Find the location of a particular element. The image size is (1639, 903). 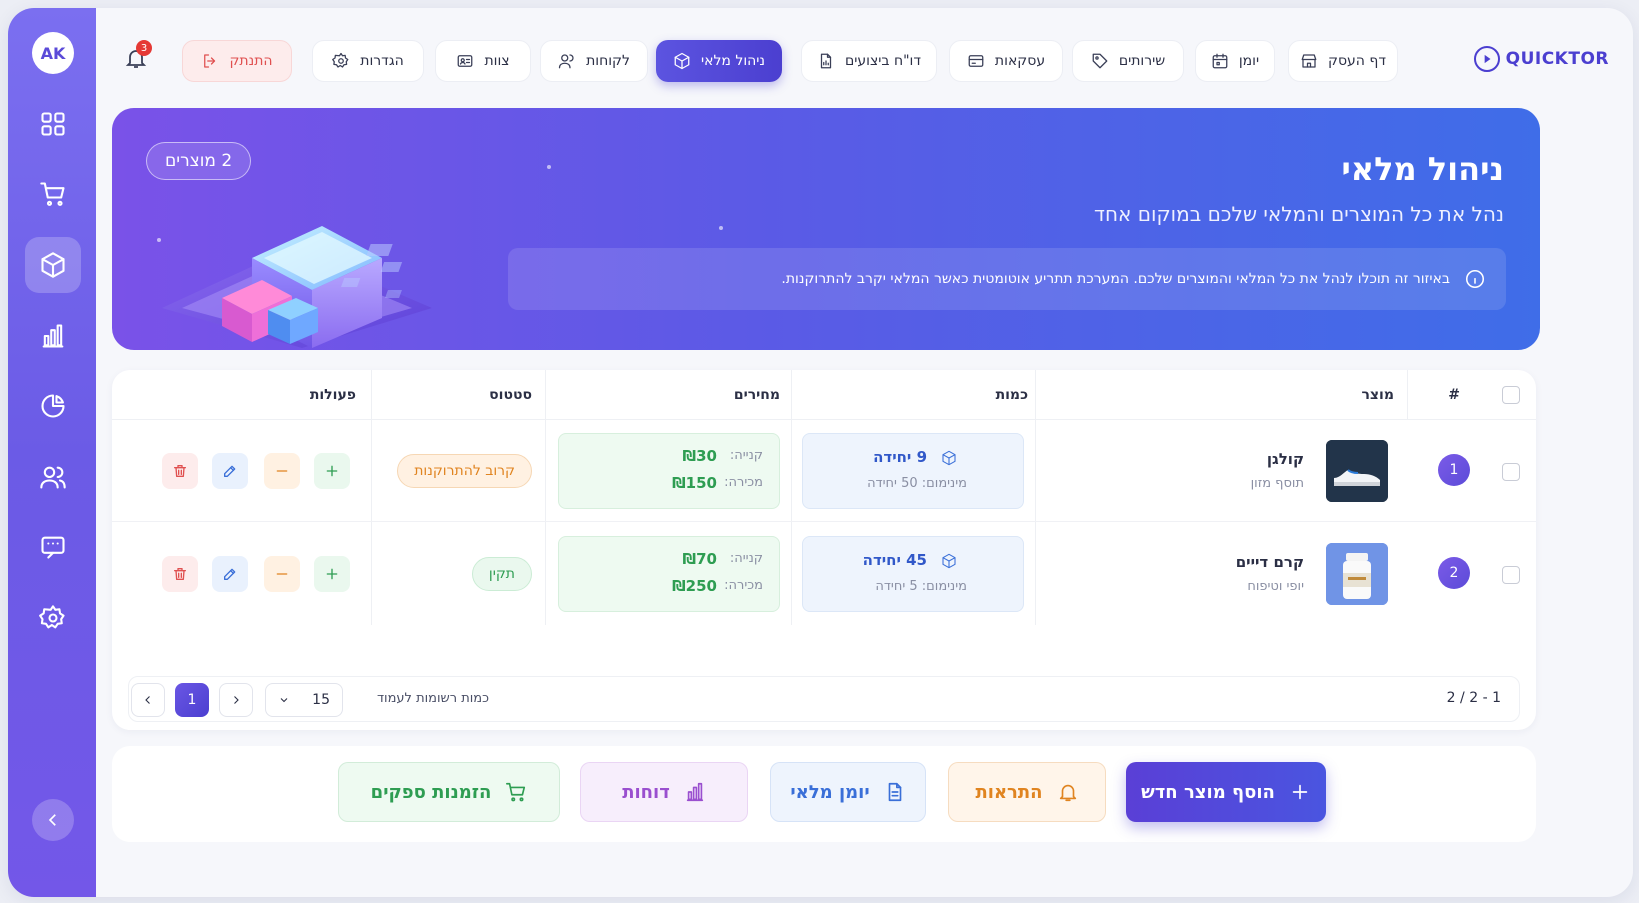

nav-inventory: ניהול מלאי is located at coordinates (719, 61).